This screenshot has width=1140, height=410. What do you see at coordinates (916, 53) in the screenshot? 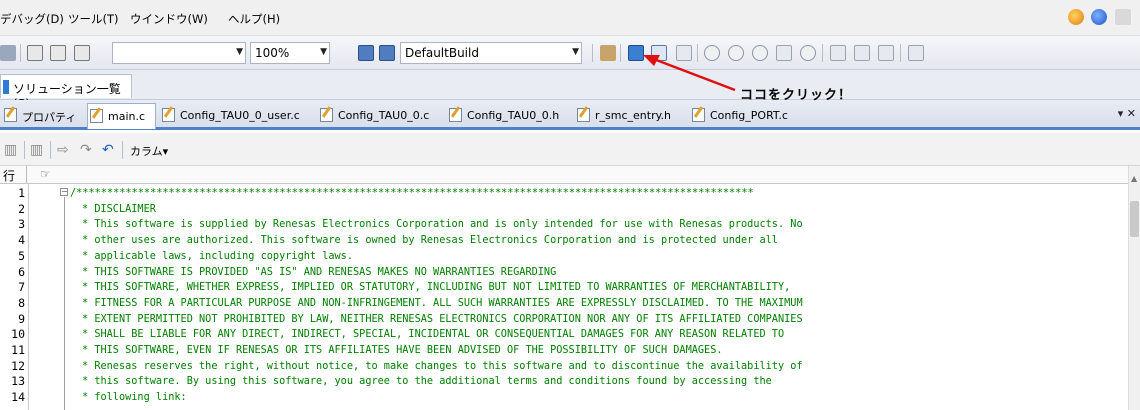
I see `cpu-reset-icon` at bounding box center [916, 53].